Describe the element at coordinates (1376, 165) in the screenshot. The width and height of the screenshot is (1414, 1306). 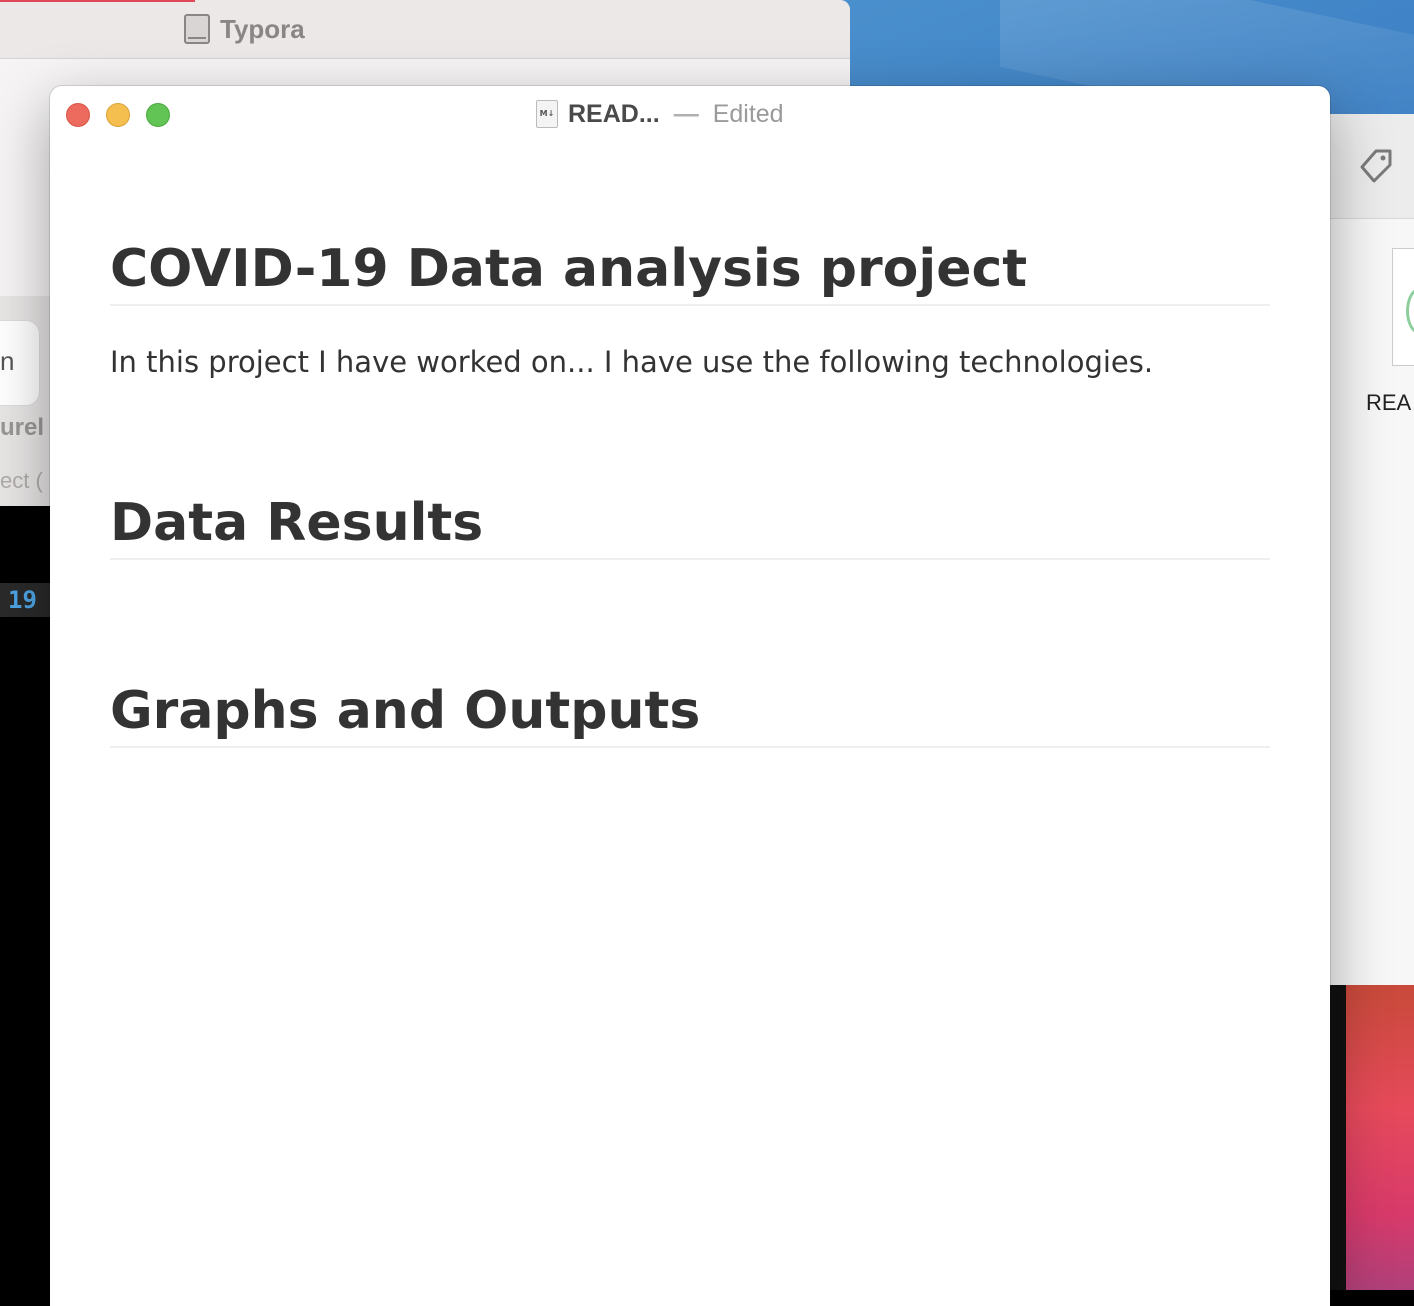
I see `tag-icon` at that location.